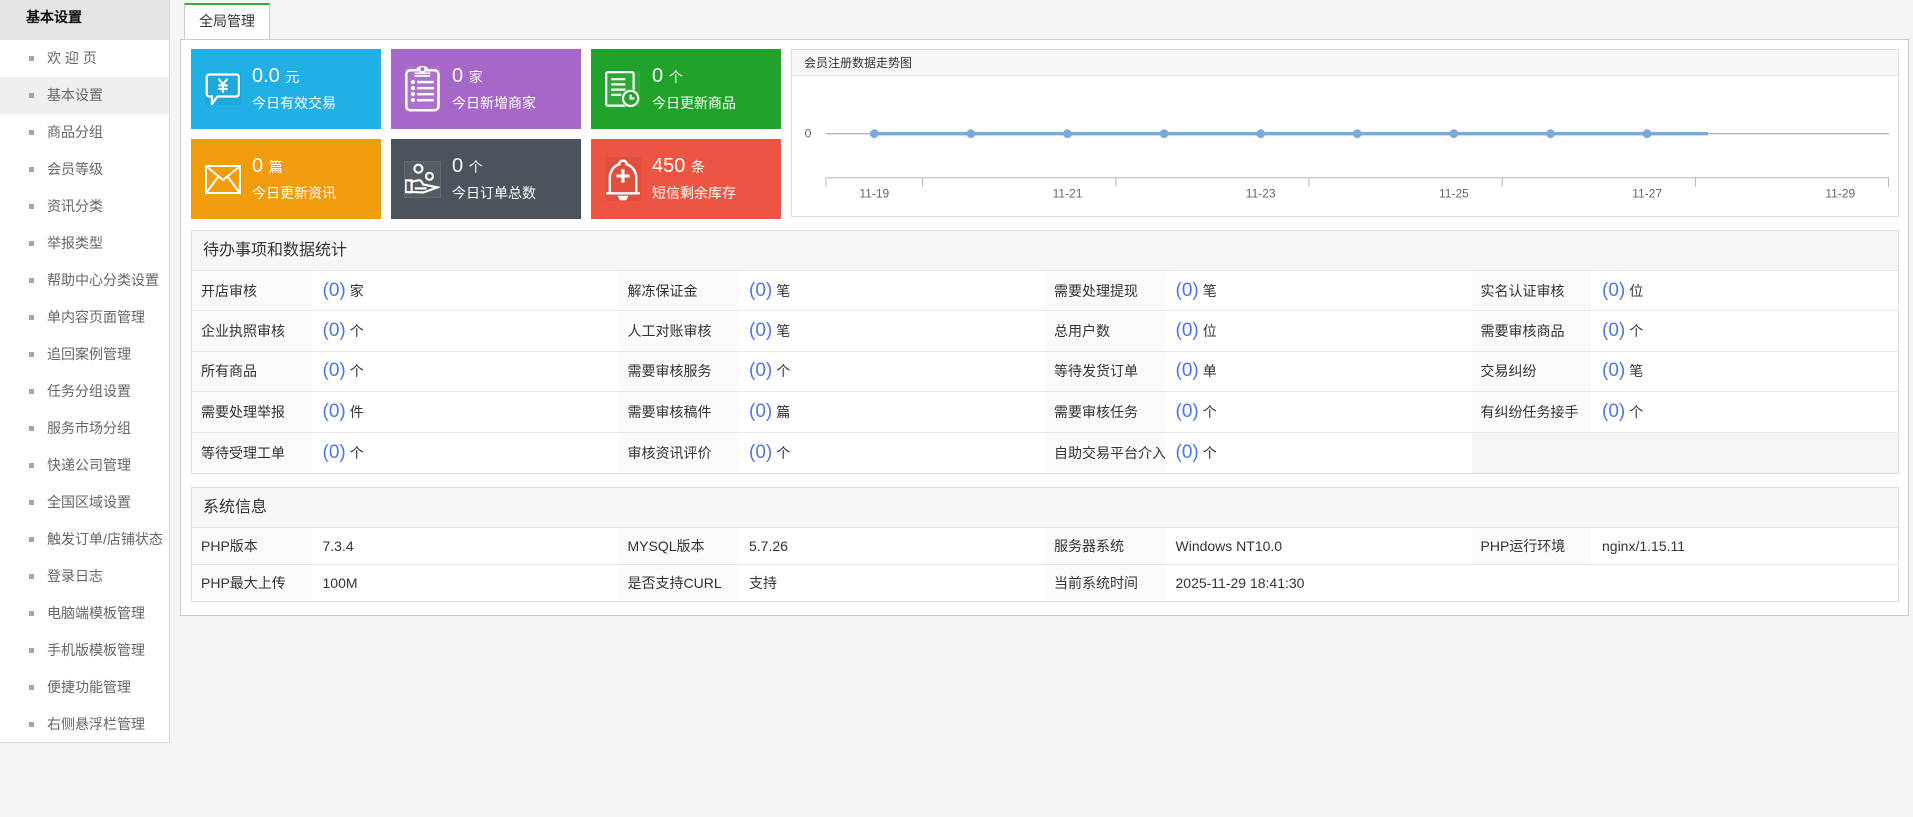  Describe the element at coordinates (1840, 194) in the screenshot. I see `svg-text: 11-29` at that location.